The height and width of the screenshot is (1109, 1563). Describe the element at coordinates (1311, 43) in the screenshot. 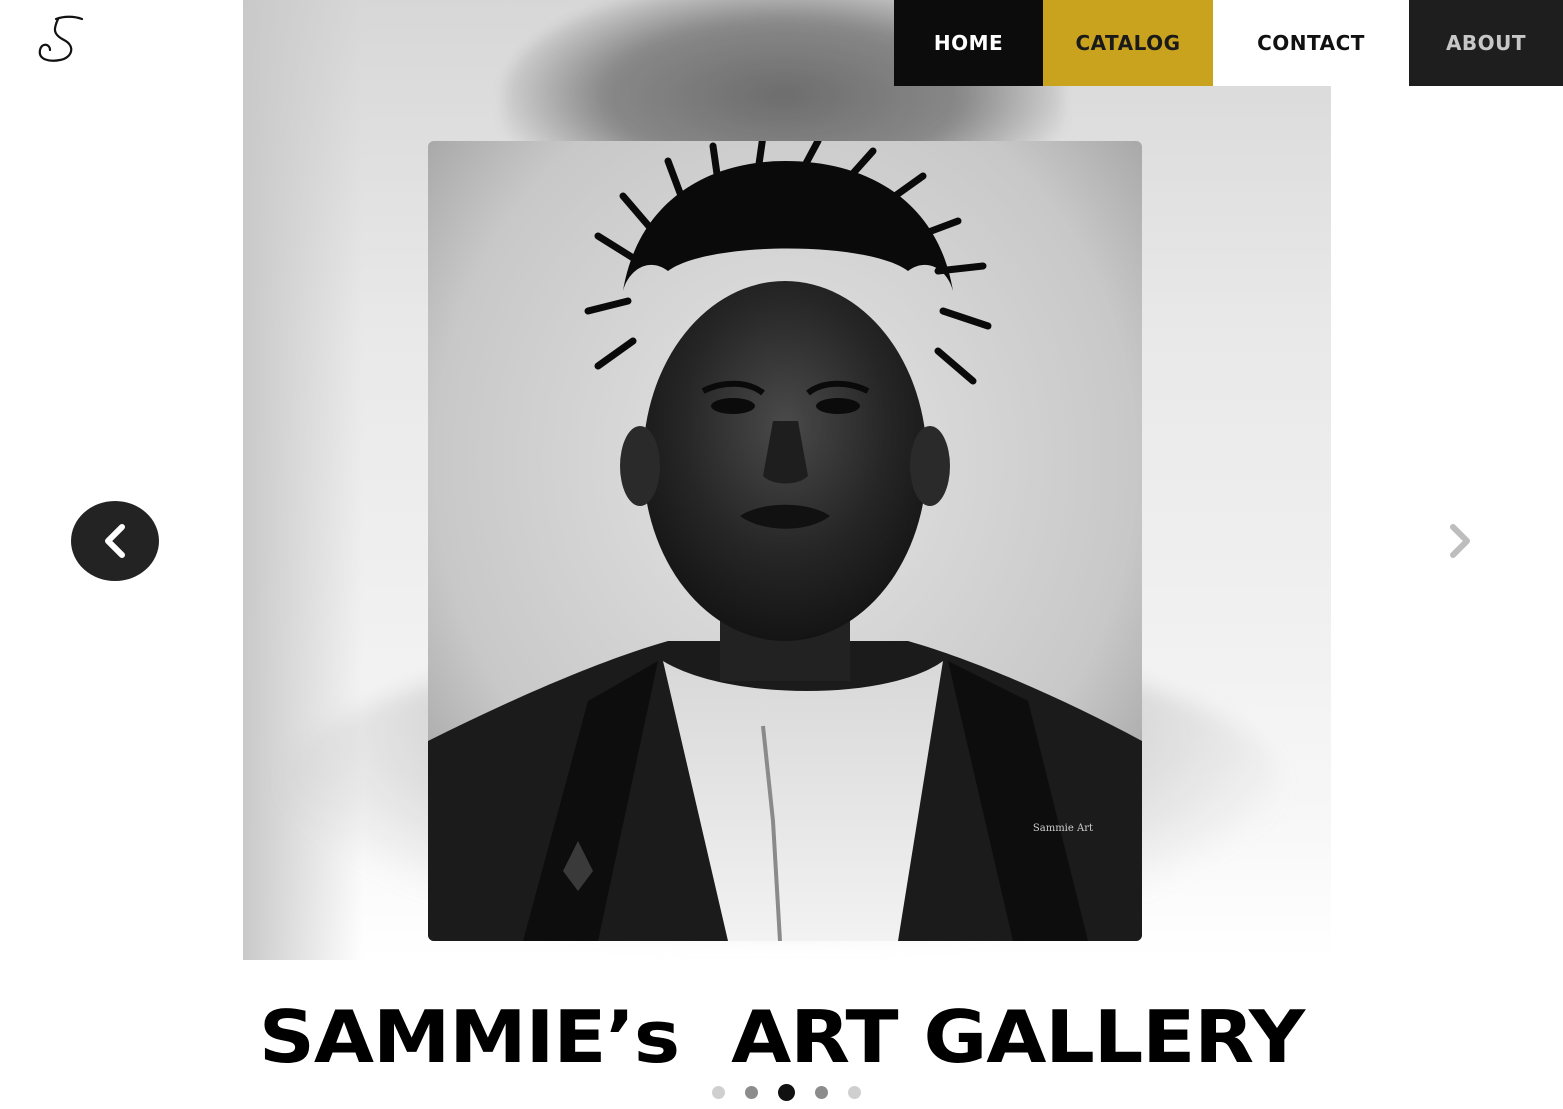

I see `nav-contact: CONTACT` at that location.